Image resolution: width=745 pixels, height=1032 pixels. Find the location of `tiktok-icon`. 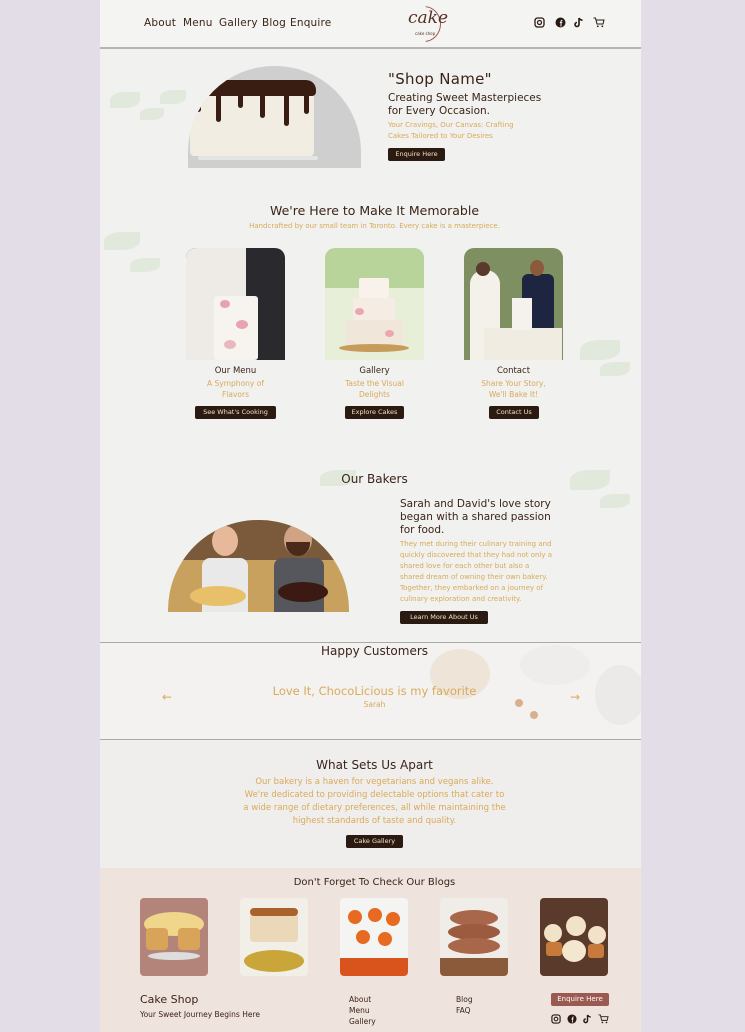

tiktok-icon is located at coordinates (579, 22).